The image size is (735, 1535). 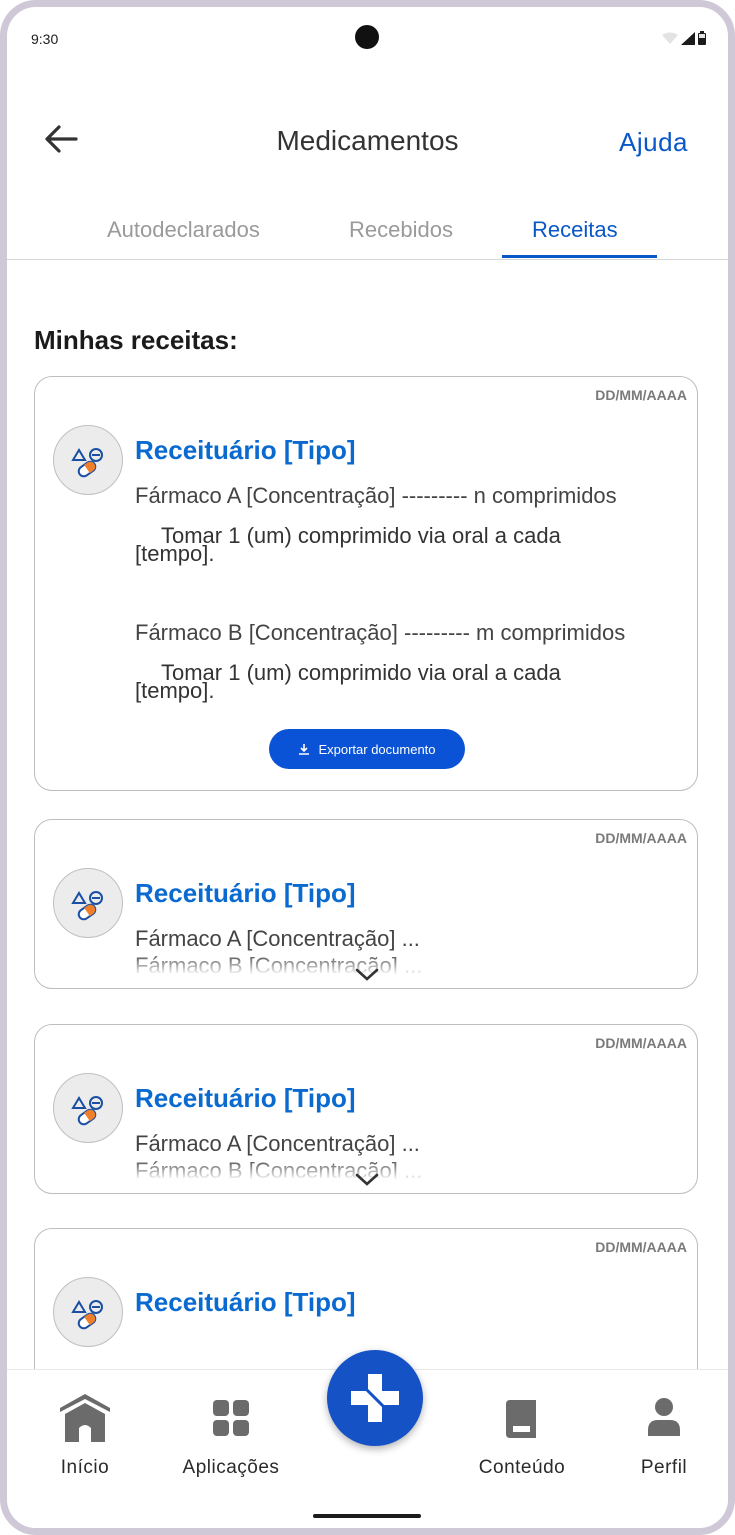 I want to click on nav-perfil: Perfil, so click(x=664, y=1435).